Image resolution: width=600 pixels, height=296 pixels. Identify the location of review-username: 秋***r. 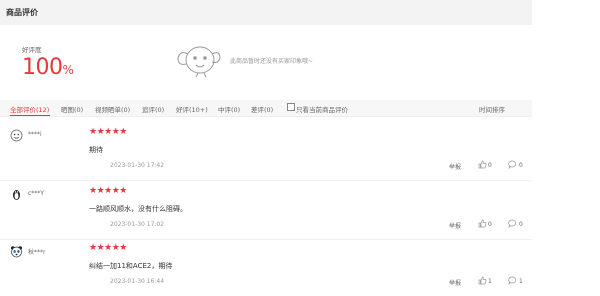
(37, 252).